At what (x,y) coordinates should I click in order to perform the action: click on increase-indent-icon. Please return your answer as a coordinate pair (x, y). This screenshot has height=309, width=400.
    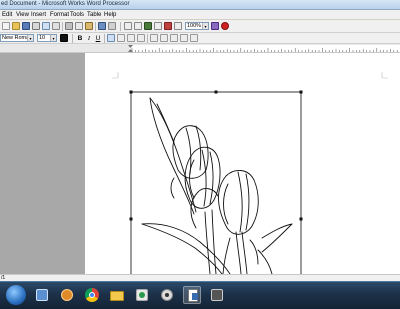
    Looking at the image, I should click on (174, 38).